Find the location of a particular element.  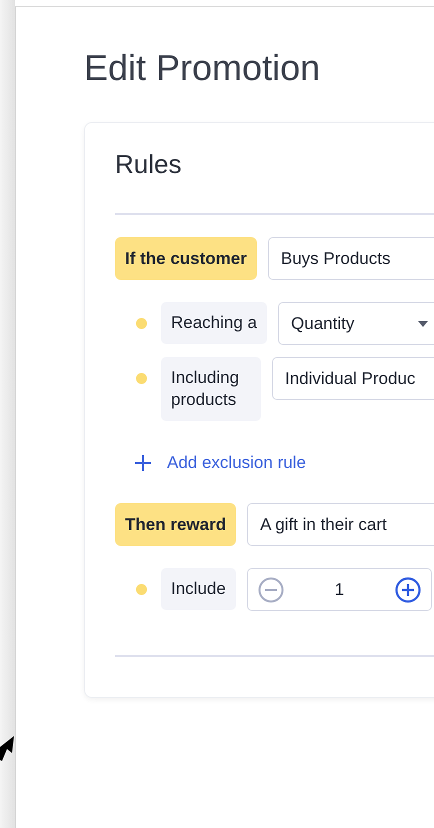

rule-badge: Then reward is located at coordinates (175, 524).